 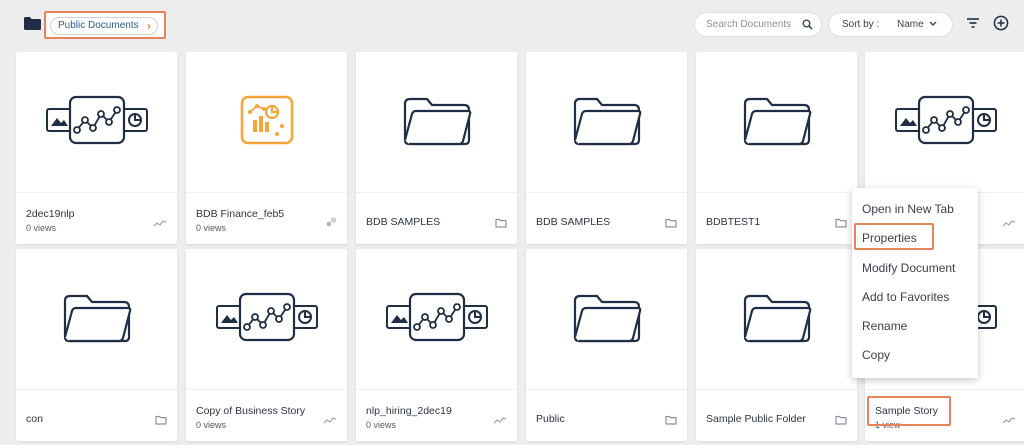 I want to click on document-footer: nlp_hiring_2dec19 0 views, so click(x=436, y=415).